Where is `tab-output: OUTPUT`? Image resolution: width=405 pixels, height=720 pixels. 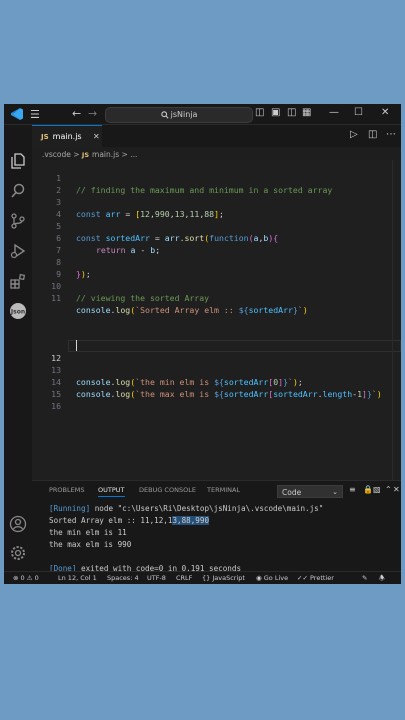 tab-output: OUTPUT is located at coordinates (111, 491).